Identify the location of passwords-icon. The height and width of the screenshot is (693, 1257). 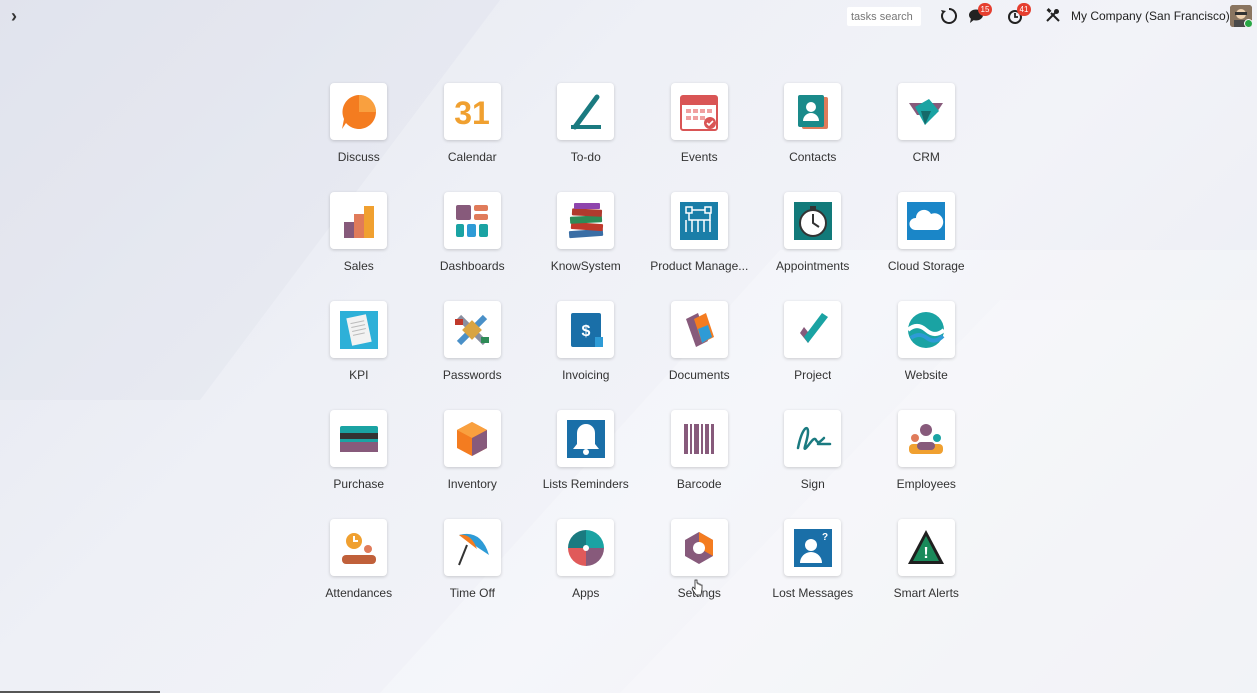
(472, 329).